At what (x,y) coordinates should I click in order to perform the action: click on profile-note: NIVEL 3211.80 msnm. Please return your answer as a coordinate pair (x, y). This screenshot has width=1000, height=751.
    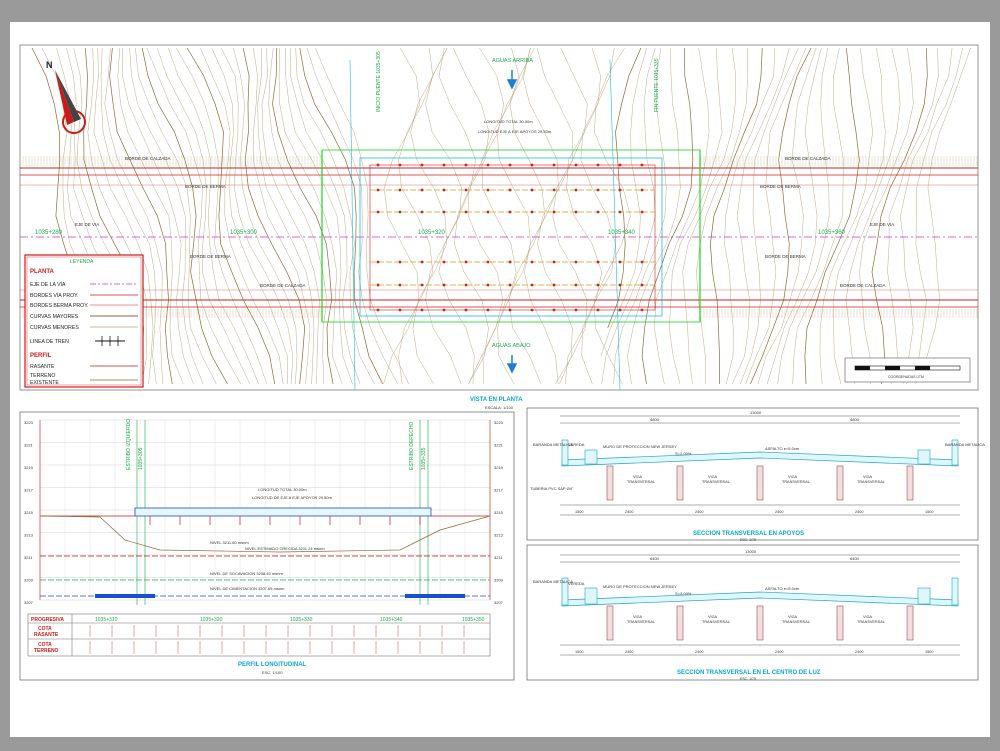
    Looking at the image, I should click on (229, 542).